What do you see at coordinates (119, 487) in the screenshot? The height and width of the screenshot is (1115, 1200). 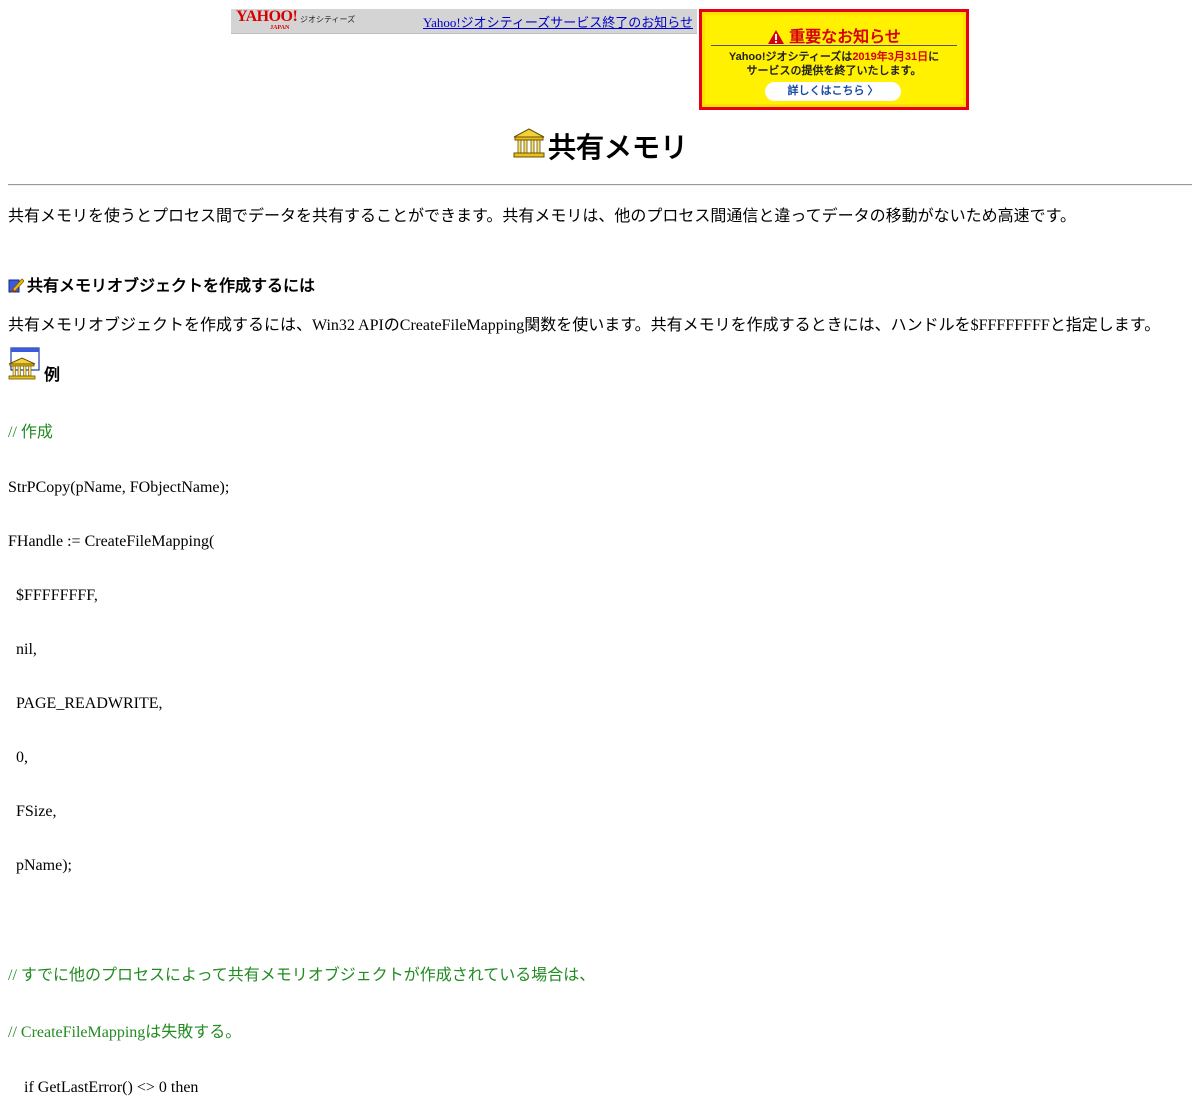 I see `code-line: StrPCopy(pName, FObjectName);` at bounding box center [119, 487].